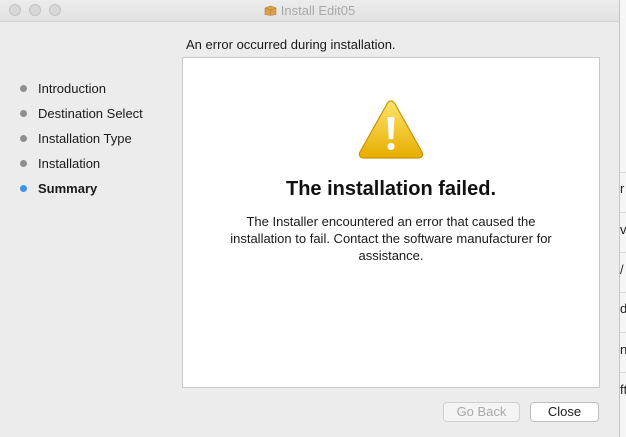 The image size is (626, 437). Describe the element at coordinates (270, 10) in the screenshot. I see `package-icon` at that location.